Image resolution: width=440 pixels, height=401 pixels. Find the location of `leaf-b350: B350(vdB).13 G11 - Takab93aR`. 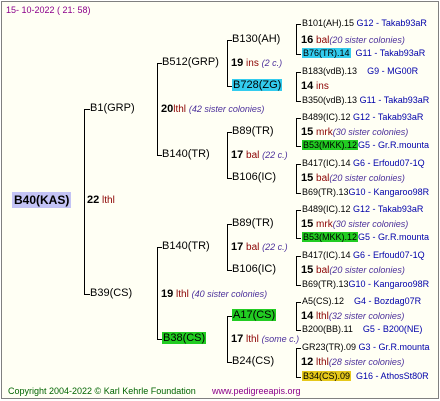

leaf-b350: B350(vdB).13 G11 - Takab93aR is located at coordinates (365, 100).